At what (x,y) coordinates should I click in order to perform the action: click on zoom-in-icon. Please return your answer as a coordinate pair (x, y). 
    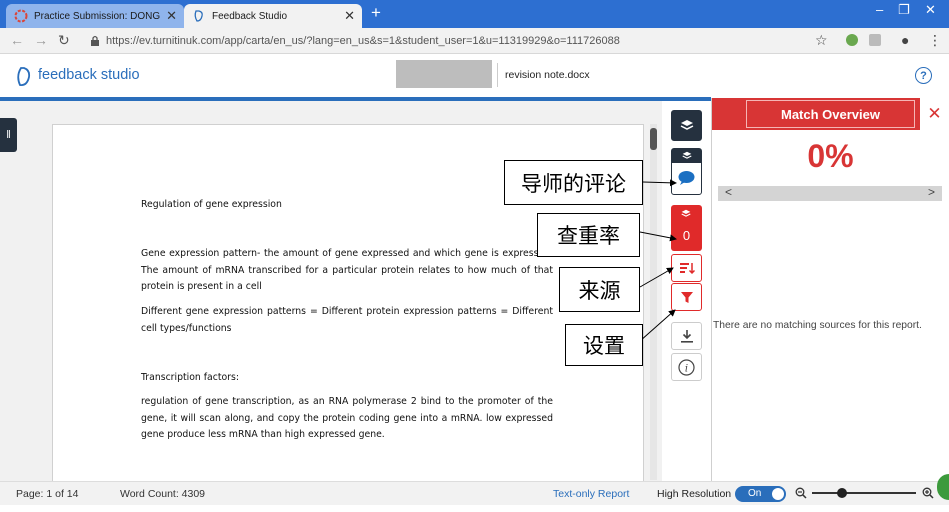
    Looking at the image, I should click on (928, 493).